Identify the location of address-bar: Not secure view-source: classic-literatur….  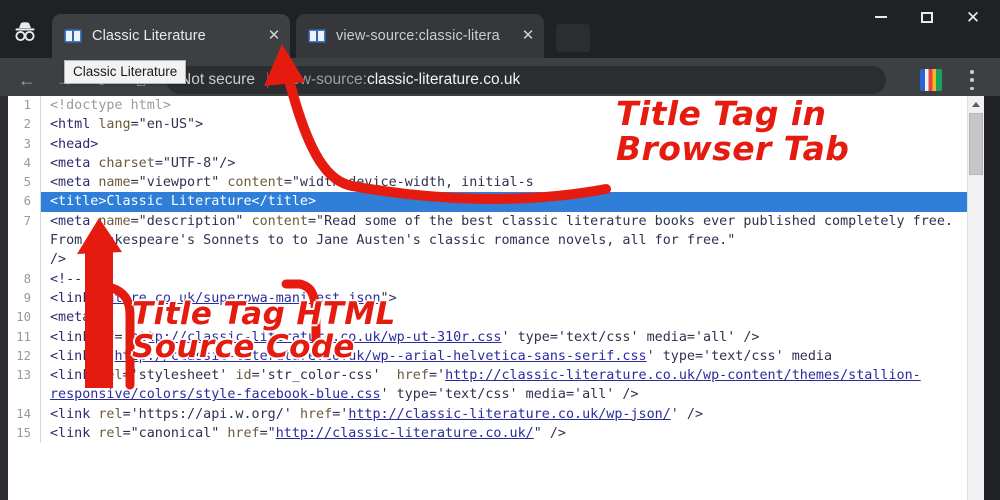
(526, 80).